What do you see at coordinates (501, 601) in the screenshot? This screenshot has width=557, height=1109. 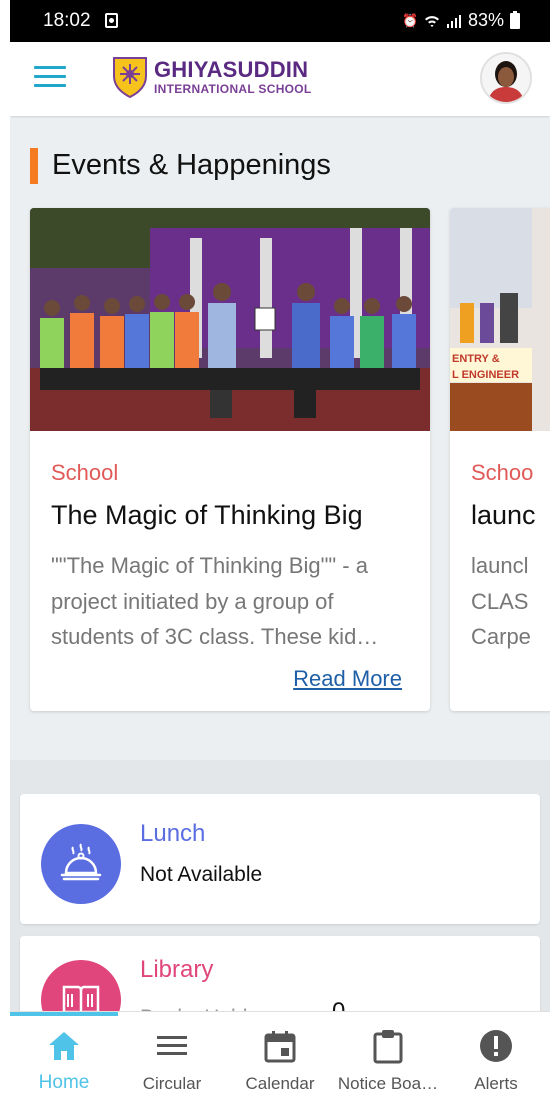 I see `event-description: launcl CLAS Carpe` at bounding box center [501, 601].